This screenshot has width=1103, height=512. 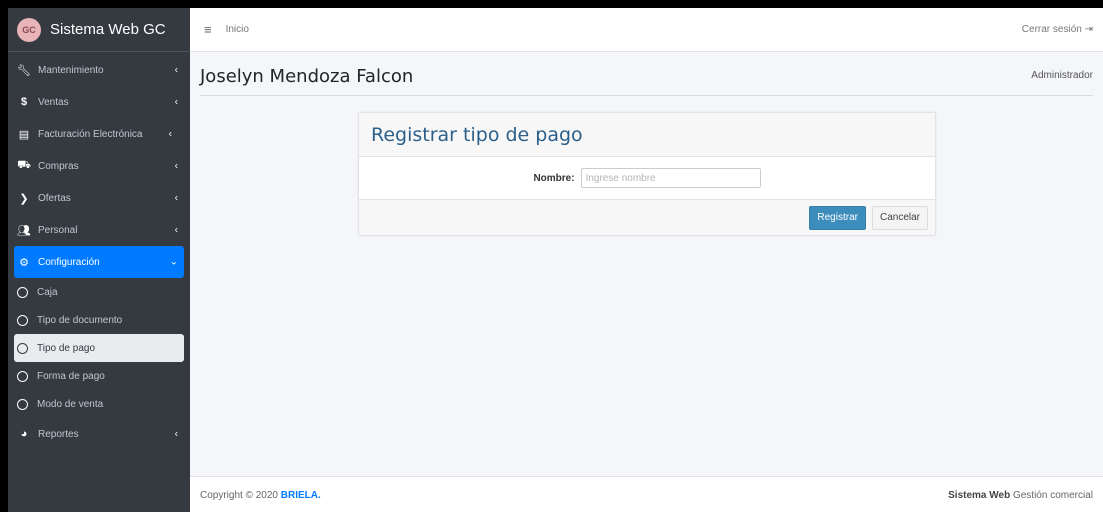 I want to click on home-link: Inicio, so click(x=237, y=29).